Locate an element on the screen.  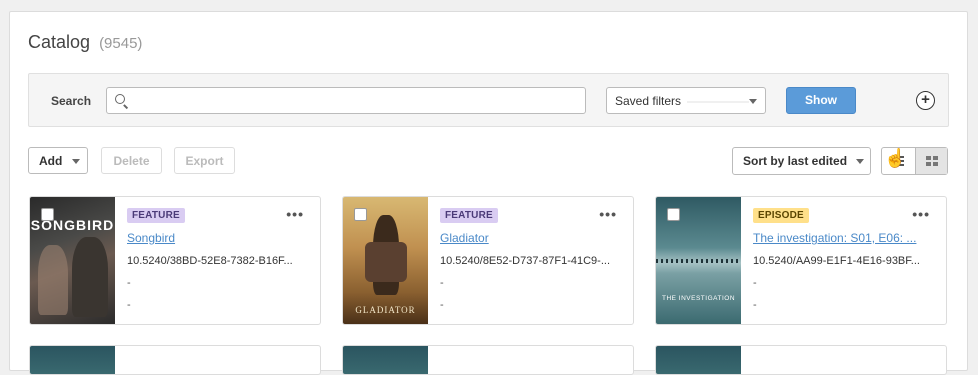
search-field is located at coordinates (346, 100).